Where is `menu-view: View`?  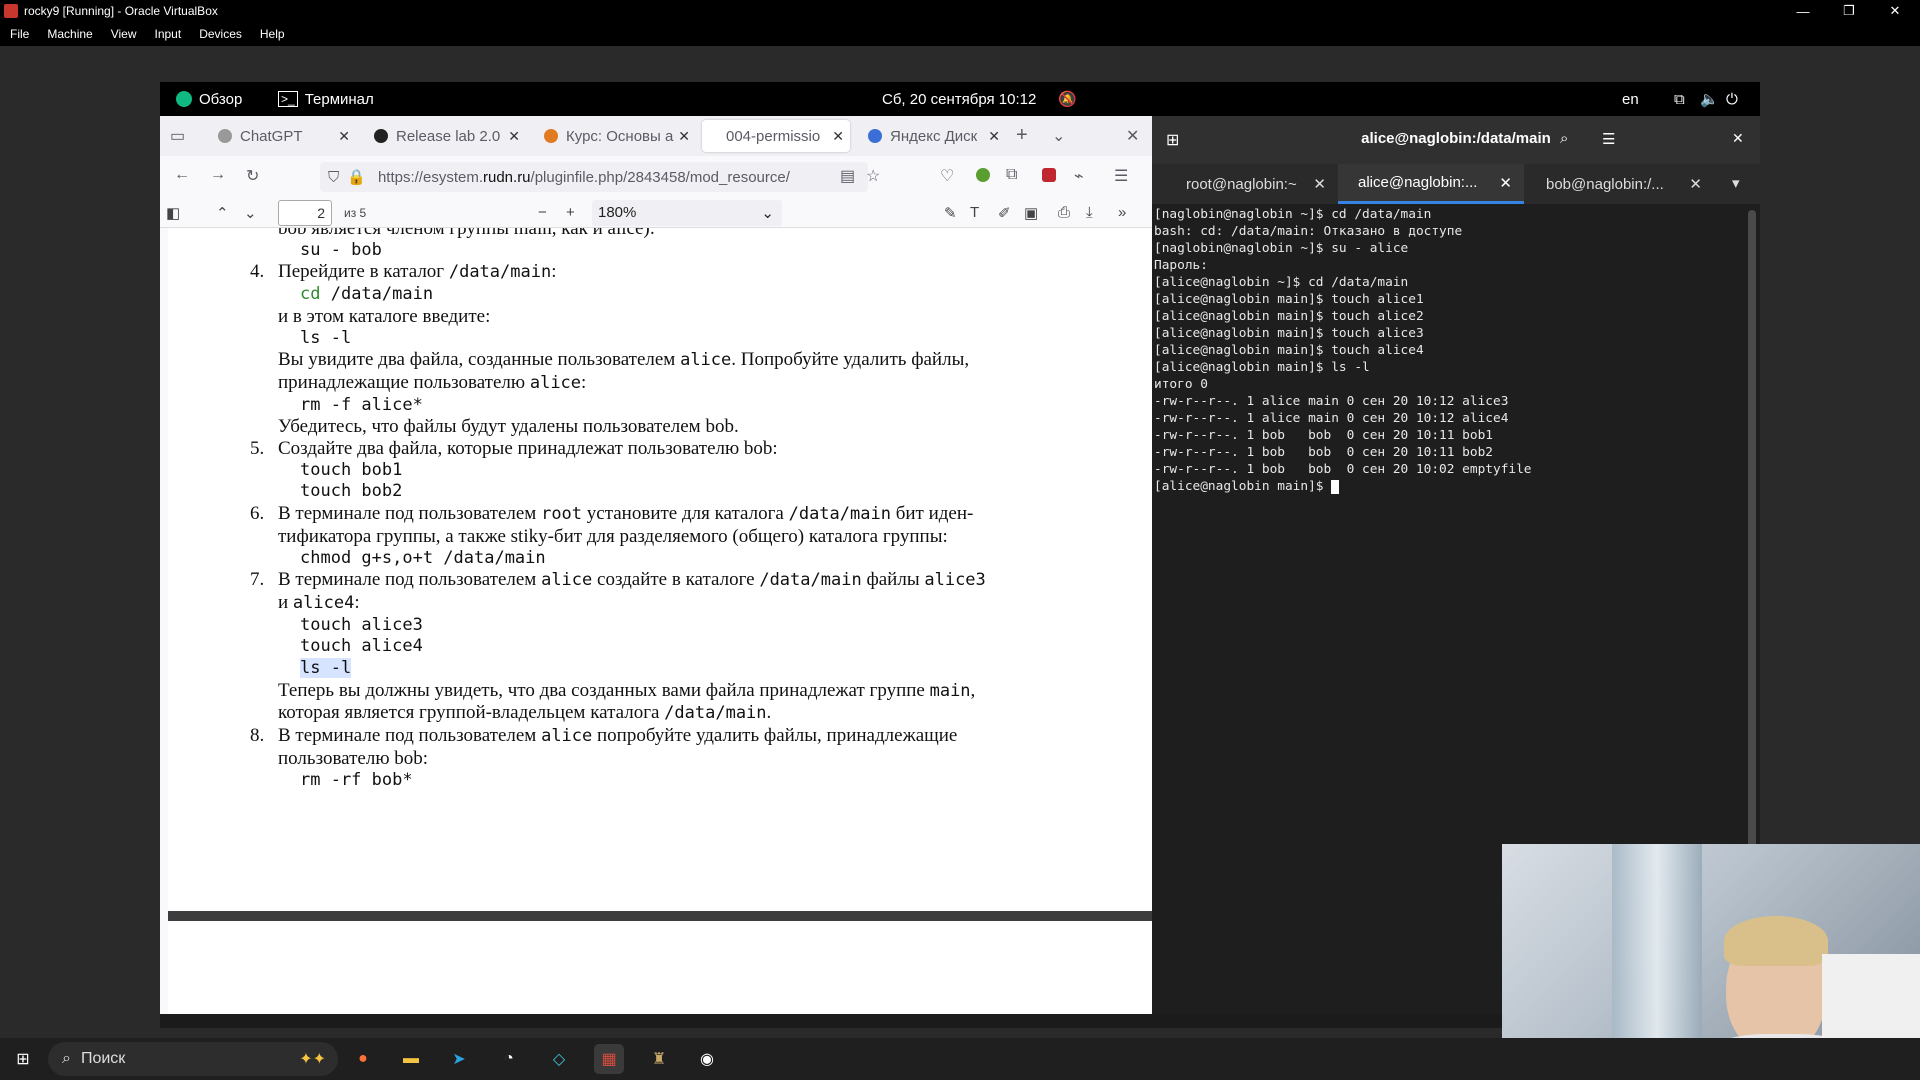 menu-view: View is located at coordinates (124, 34).